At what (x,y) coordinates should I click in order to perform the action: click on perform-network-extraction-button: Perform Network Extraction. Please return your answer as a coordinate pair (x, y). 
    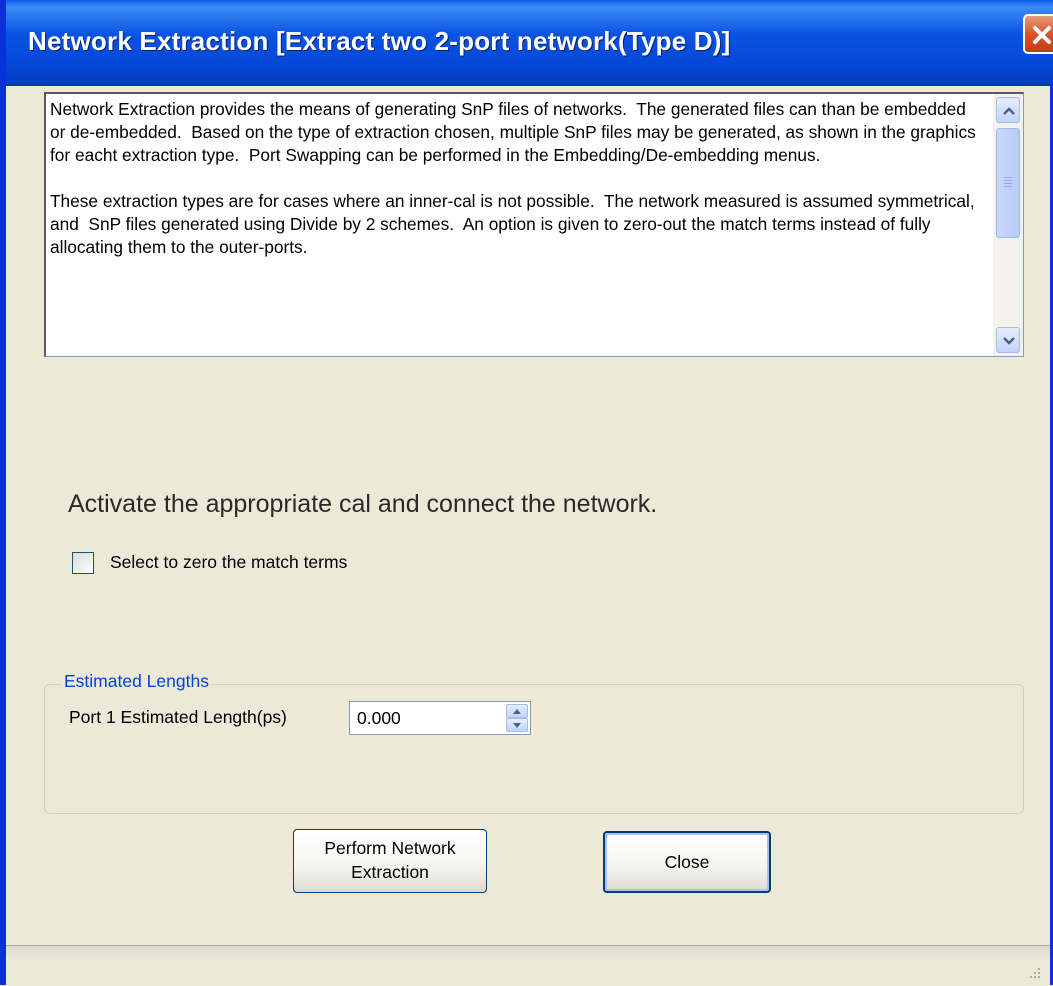
    Looking at the image, I should click on (390, 861).